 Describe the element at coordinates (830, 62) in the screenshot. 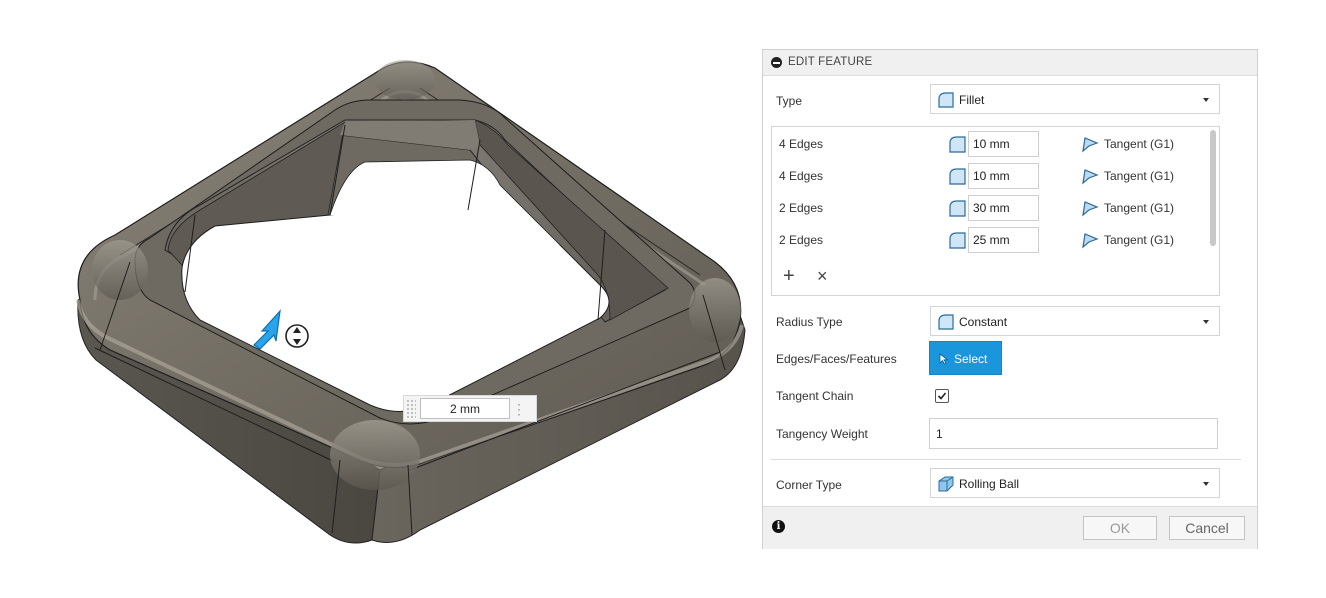

I see `dialog-title: EDIT FEATURE` at that location.